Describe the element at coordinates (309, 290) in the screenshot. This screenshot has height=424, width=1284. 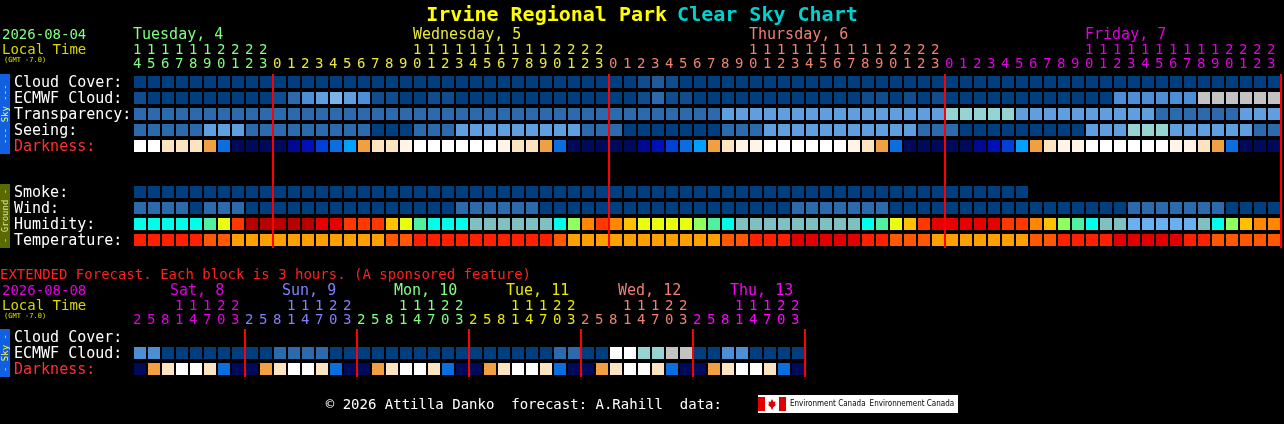
I see `day-label: Sun, 9` at that location.